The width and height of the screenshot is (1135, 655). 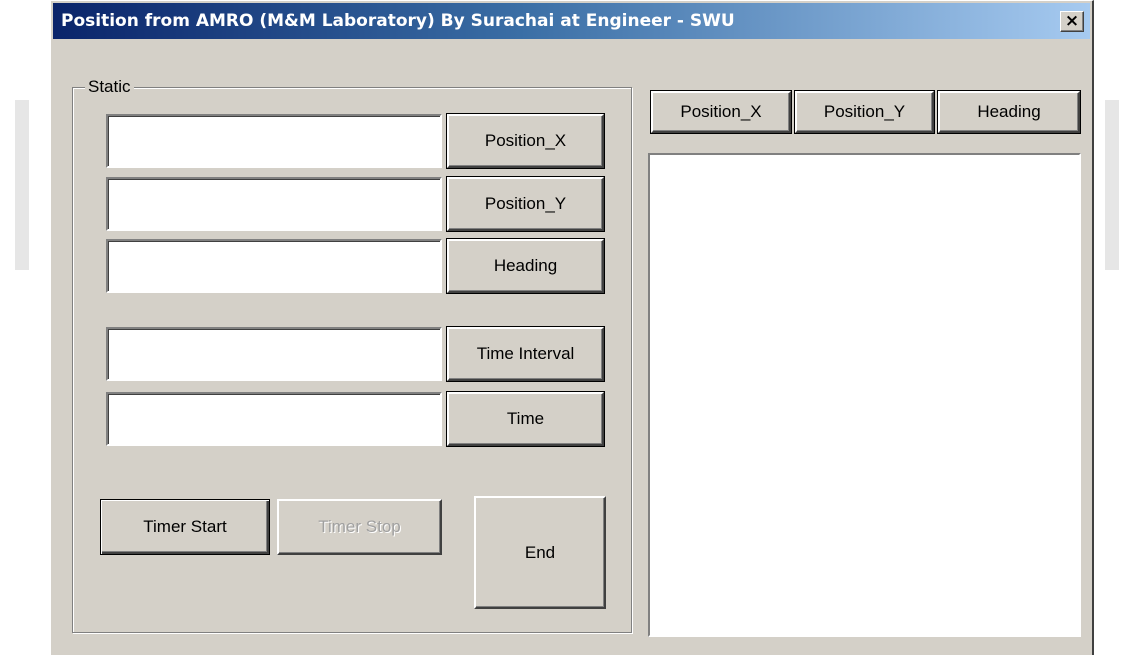 I want to click on close-icon: ×, so click(x=1072, y=21).